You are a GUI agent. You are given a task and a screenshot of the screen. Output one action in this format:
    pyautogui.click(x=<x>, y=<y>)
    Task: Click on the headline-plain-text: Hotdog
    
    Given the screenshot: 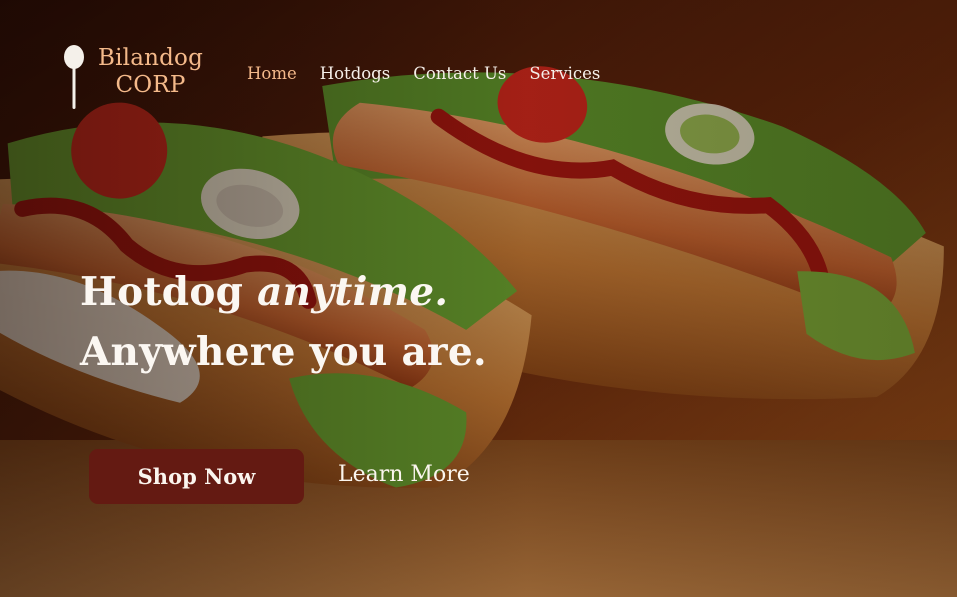 What is the action you would take?
    pyautogui.click(x=169, y=292)
    